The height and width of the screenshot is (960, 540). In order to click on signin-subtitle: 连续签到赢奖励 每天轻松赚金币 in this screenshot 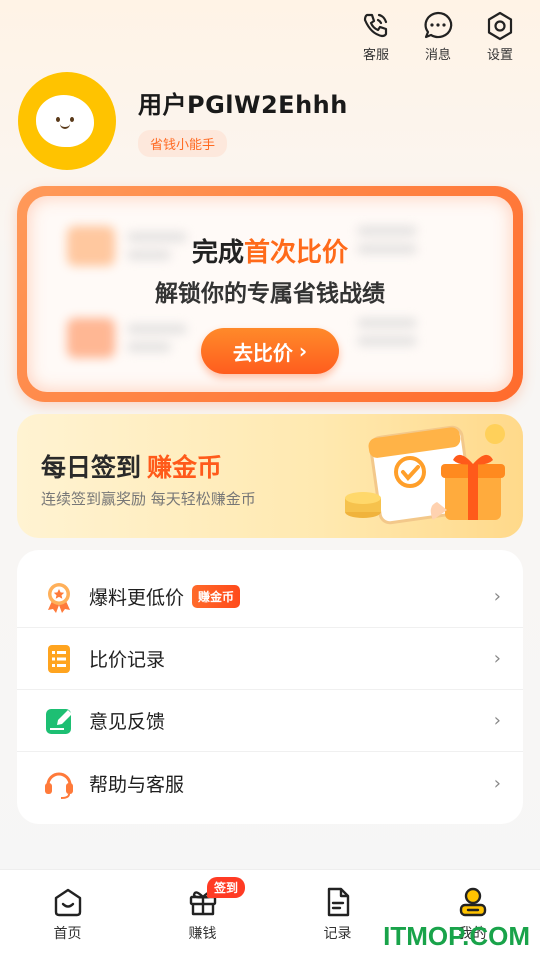, I will do `click(148, 499)`.